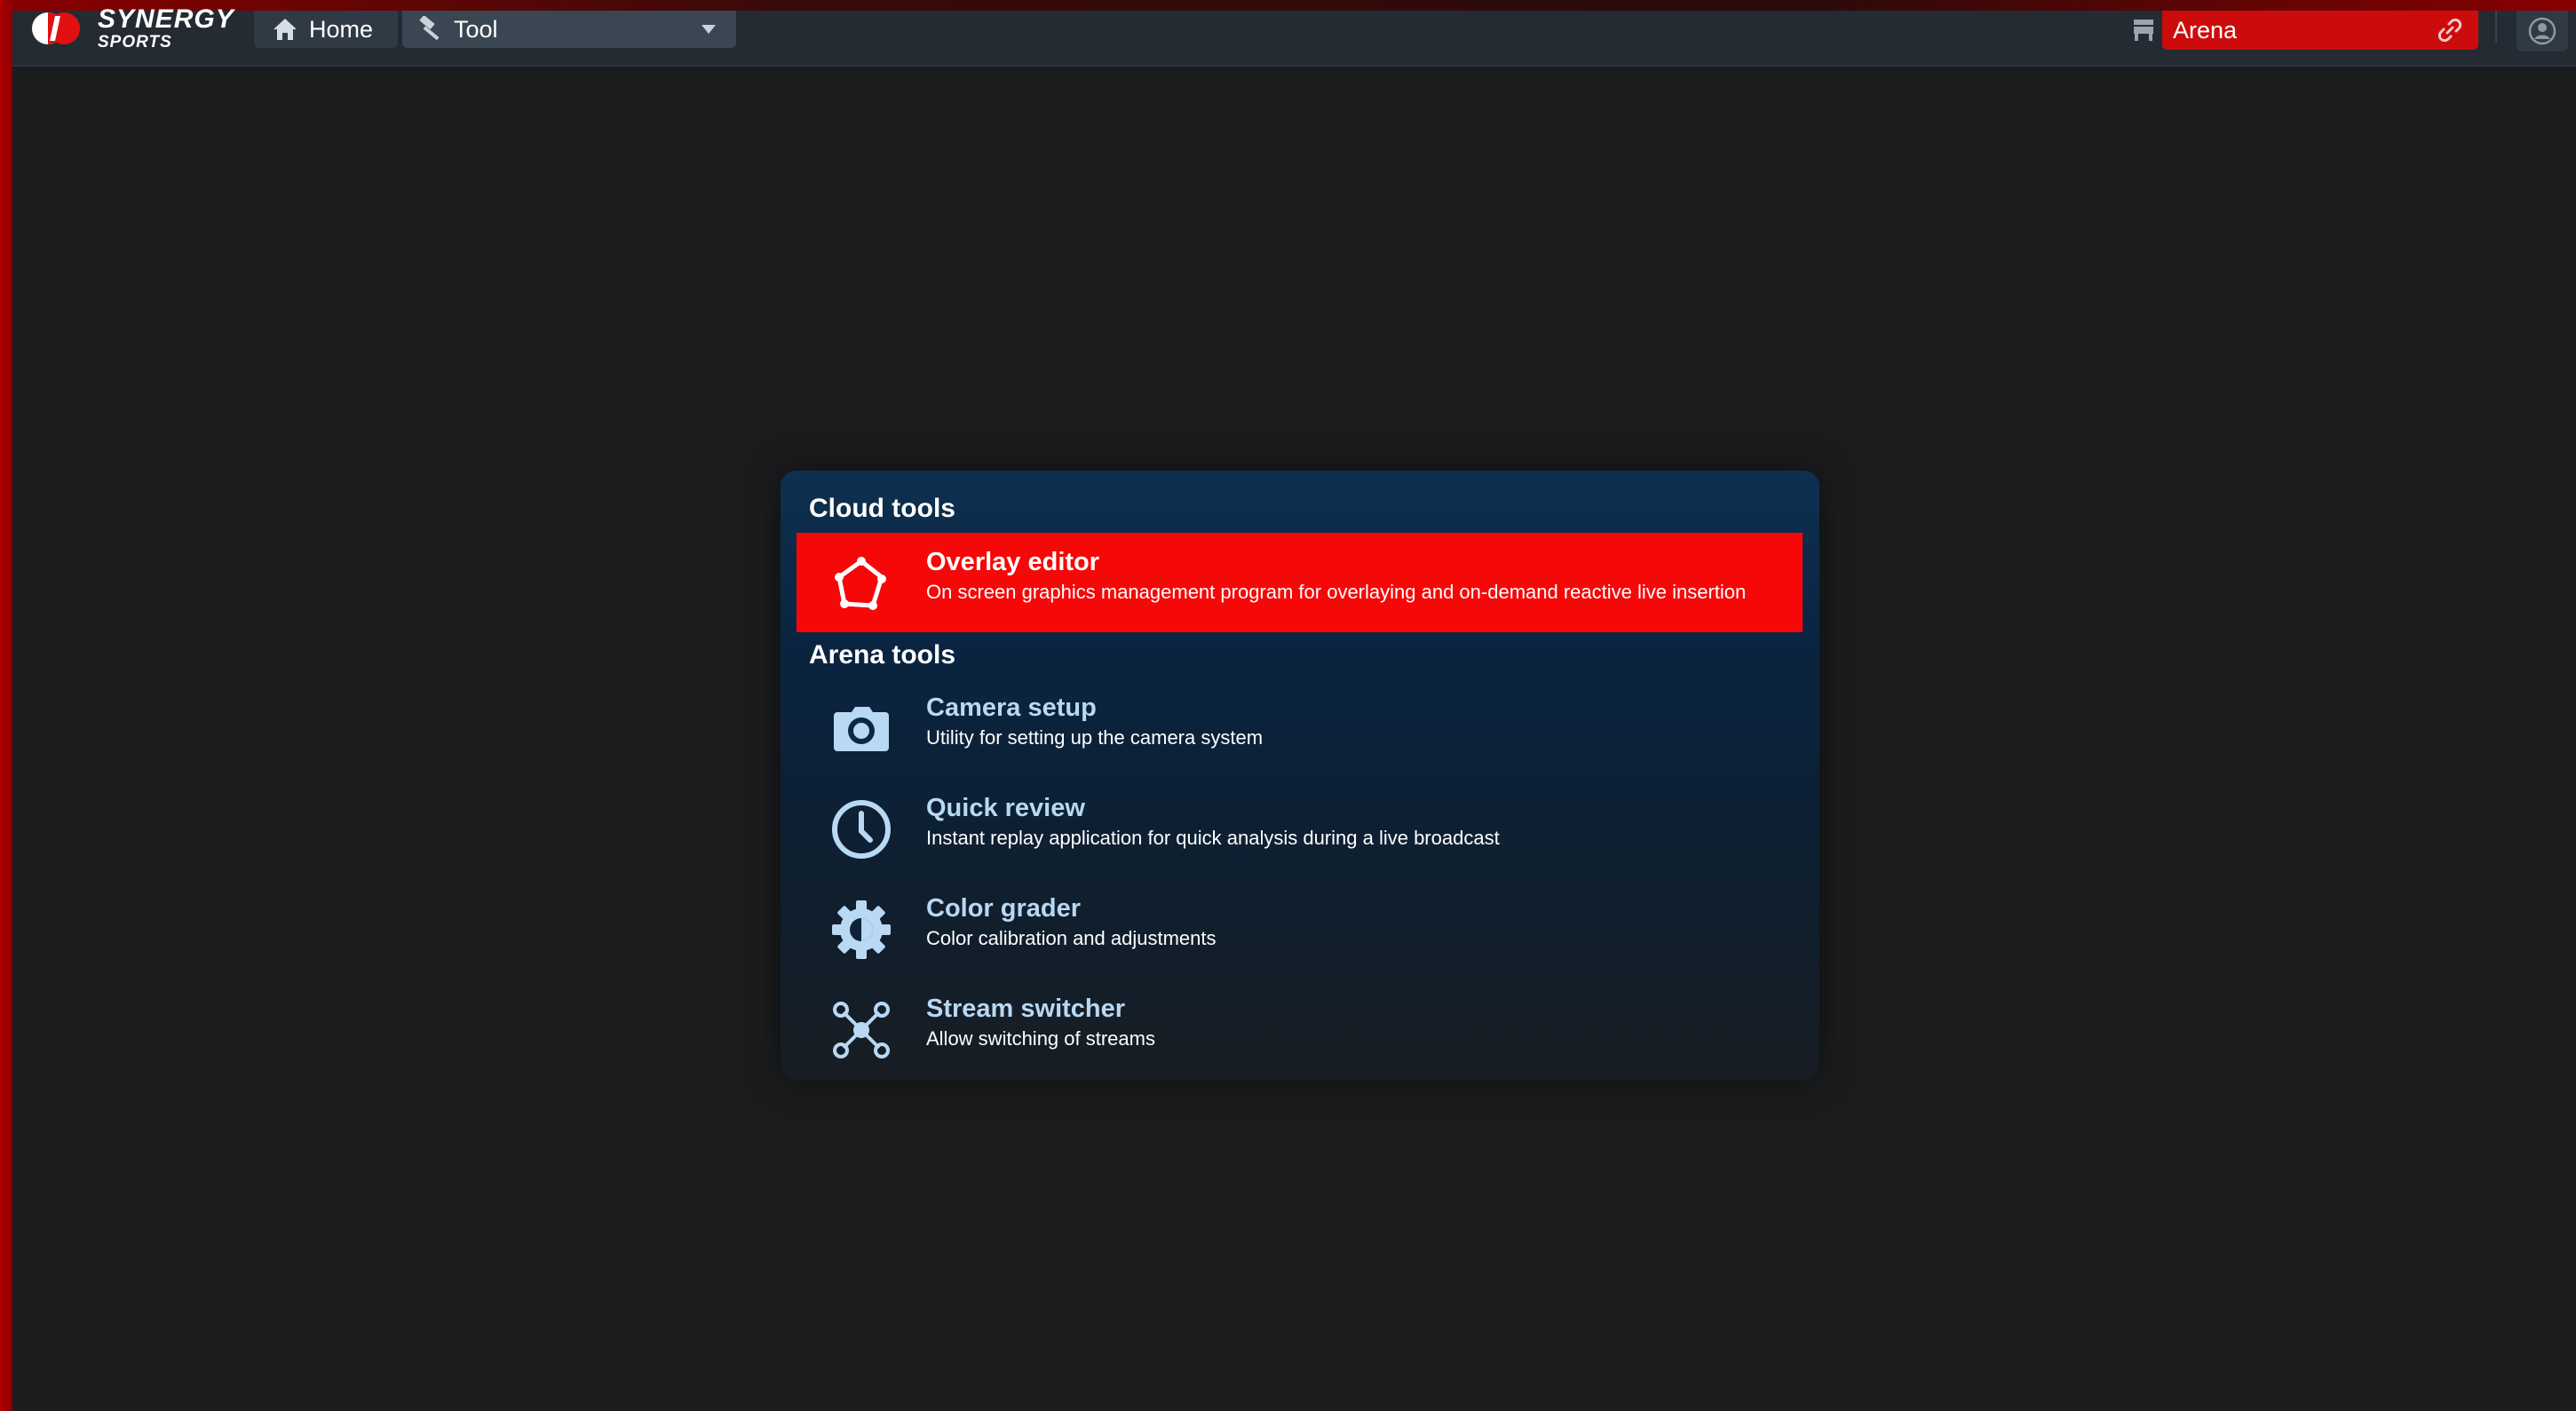 Image resolution: width=2576 pixels, height=1411 pixels. I want to click on user-icon, so click(2542, 31).